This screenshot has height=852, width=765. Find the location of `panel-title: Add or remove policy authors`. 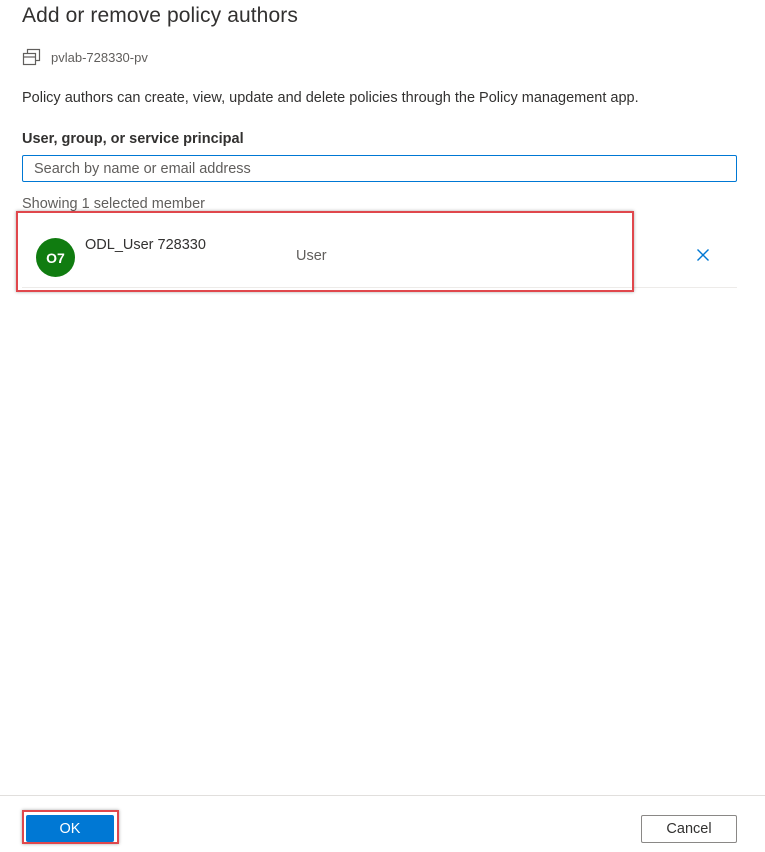

panel-title: Add or remove policy authors is located at coordinates (160, 15).